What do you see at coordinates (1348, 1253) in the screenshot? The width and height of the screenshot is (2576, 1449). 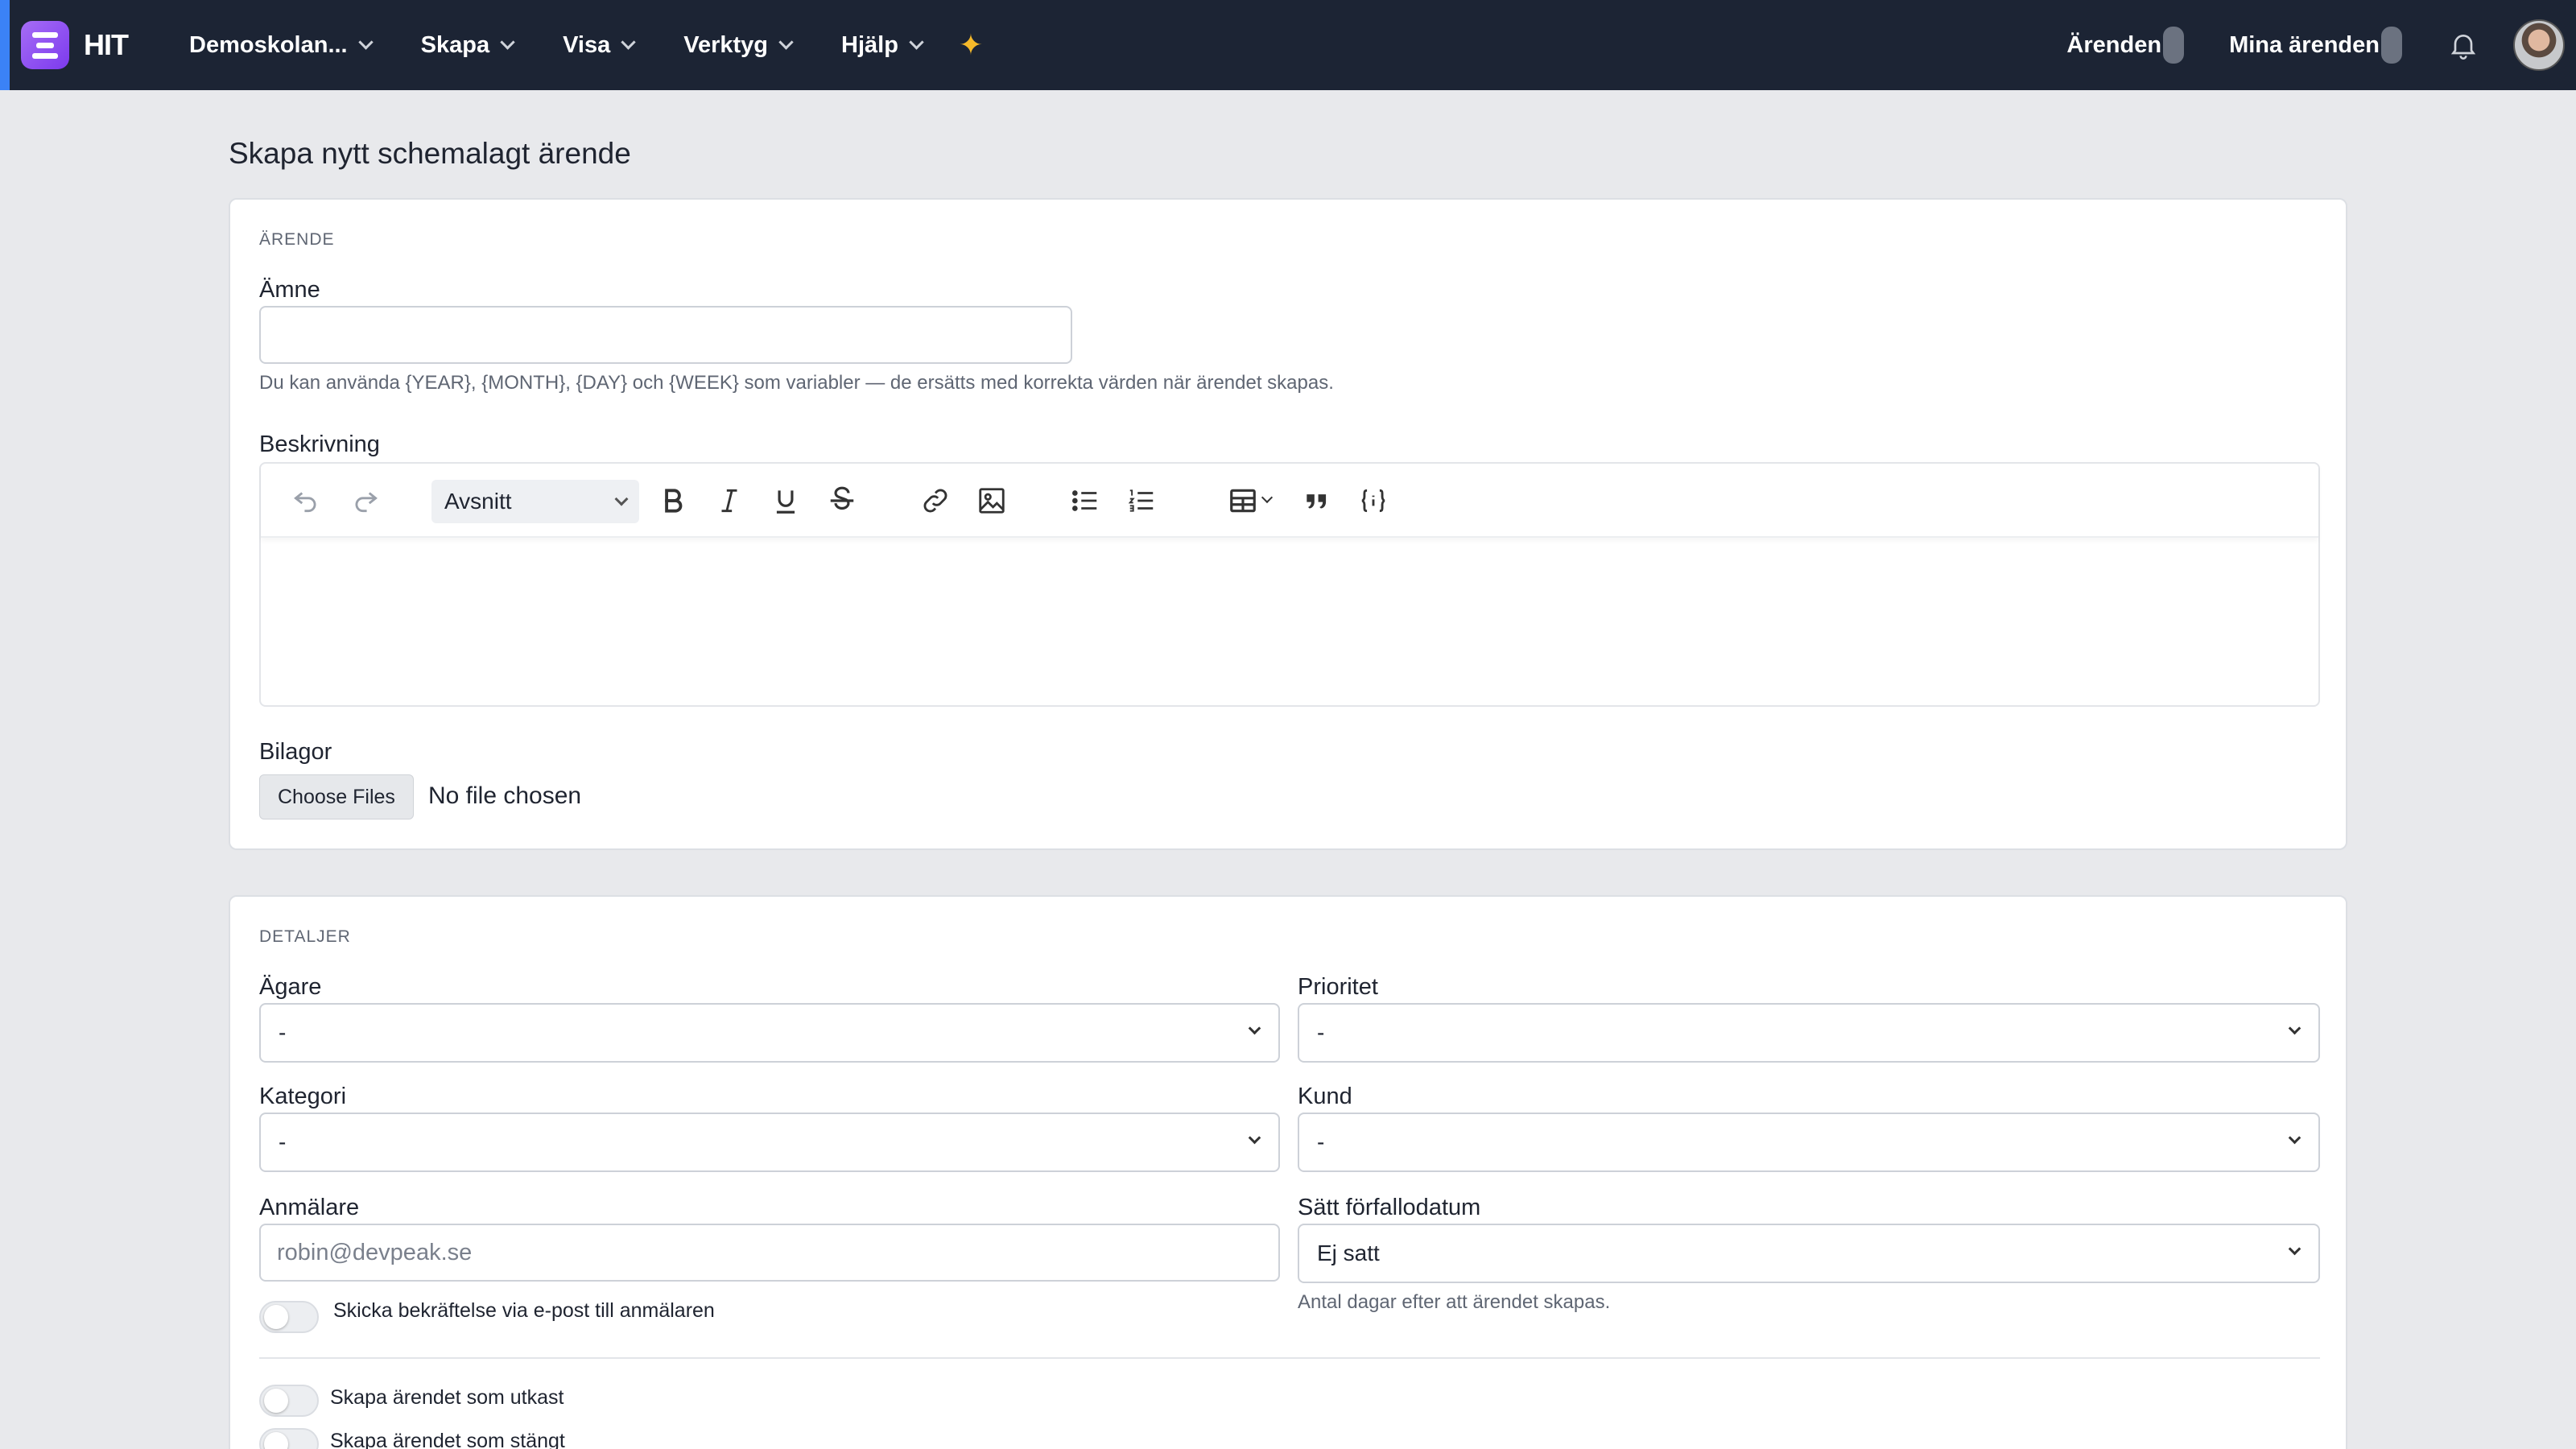 I see `due-date-value: Ej satt` at bounding box center [1348, 1253].